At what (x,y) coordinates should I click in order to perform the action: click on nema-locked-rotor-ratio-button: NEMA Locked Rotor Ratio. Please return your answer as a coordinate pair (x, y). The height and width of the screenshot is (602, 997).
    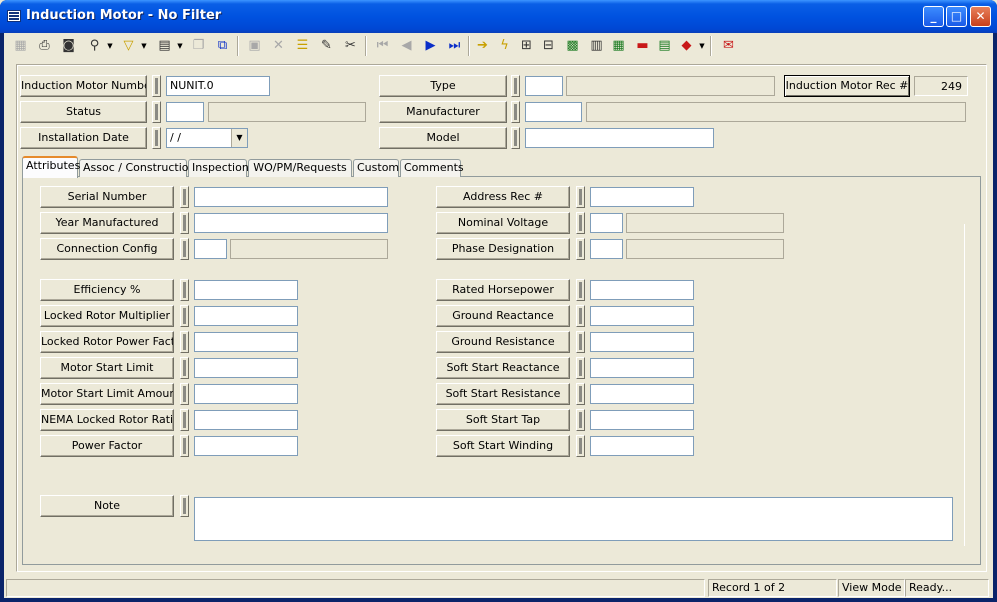
    Looking at the image, I should click on (107, 420).